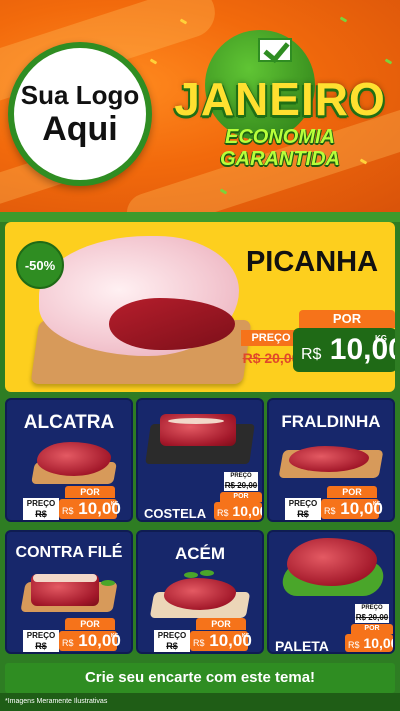 Image resolution: width=400 pixels, height=711 pixels. Describe the element at coordinates (312, 262) in the screenshot. I see `featured-product-name: PICANHA` at that location.